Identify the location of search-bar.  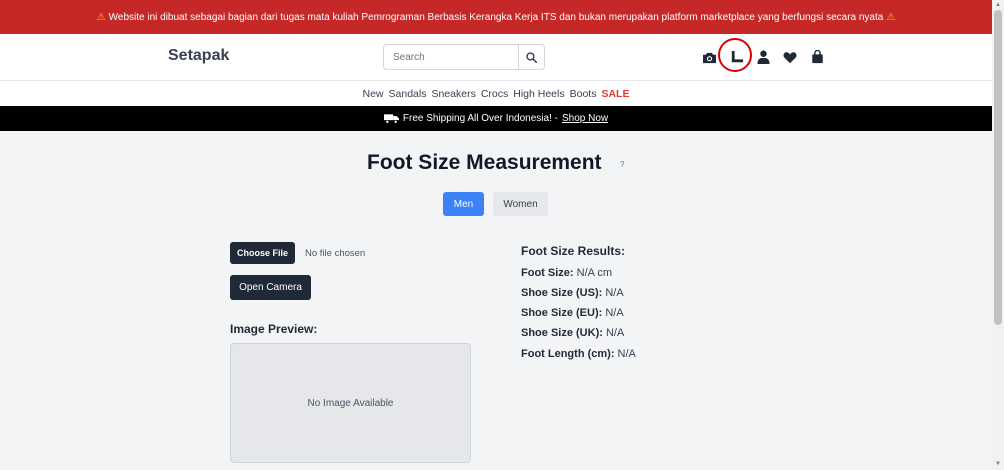
(464, 57).